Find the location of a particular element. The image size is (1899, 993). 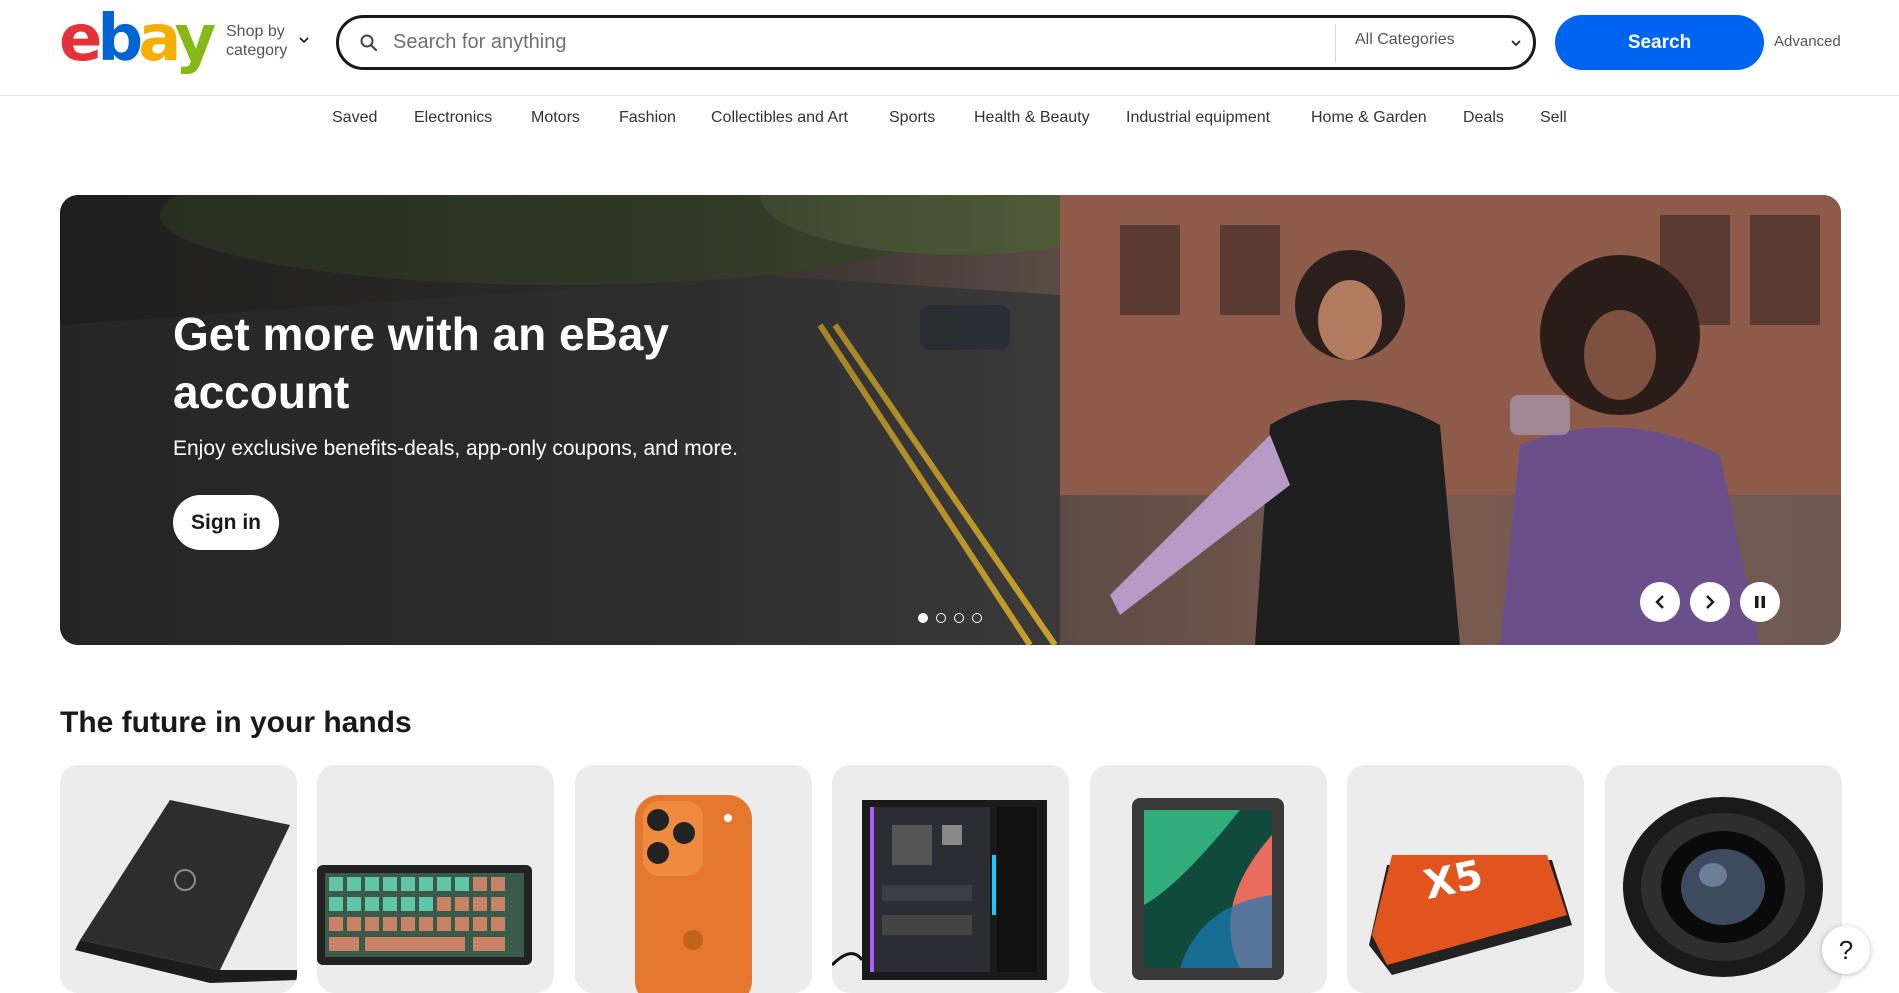

product-card-tablet is located at coordinates (1208, 879).